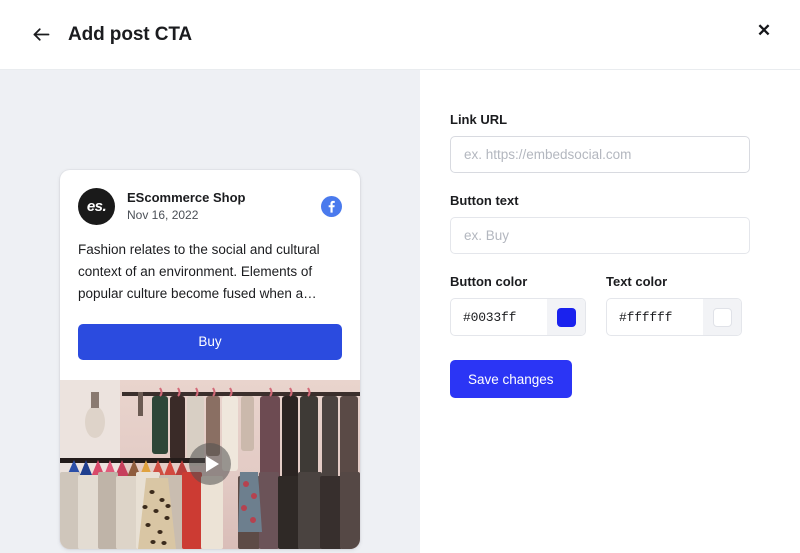 Image resolution: width=800 pixels, height=553 pixels. Describe the element at coordinates (186, 197) in the screenshot. I see `post-author-name: EScommerce Shop` at that location.